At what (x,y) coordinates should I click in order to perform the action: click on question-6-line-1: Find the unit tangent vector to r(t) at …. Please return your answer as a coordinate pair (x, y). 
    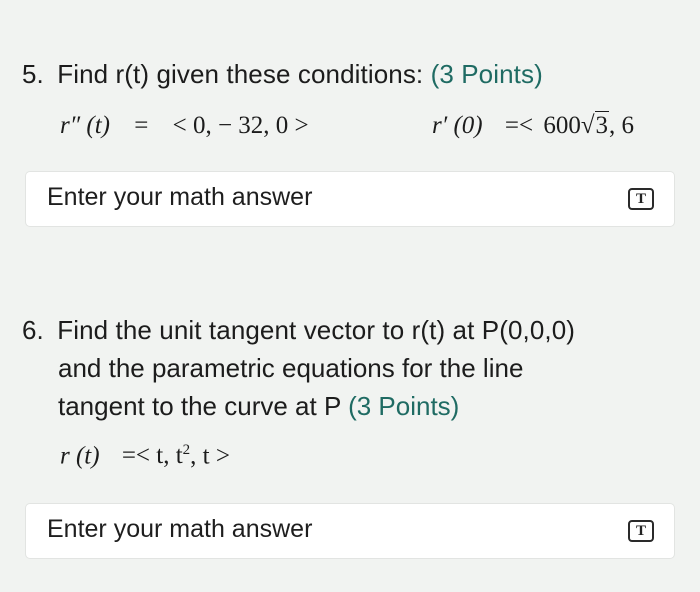
    Looking at the image, I should click on (316, 330).